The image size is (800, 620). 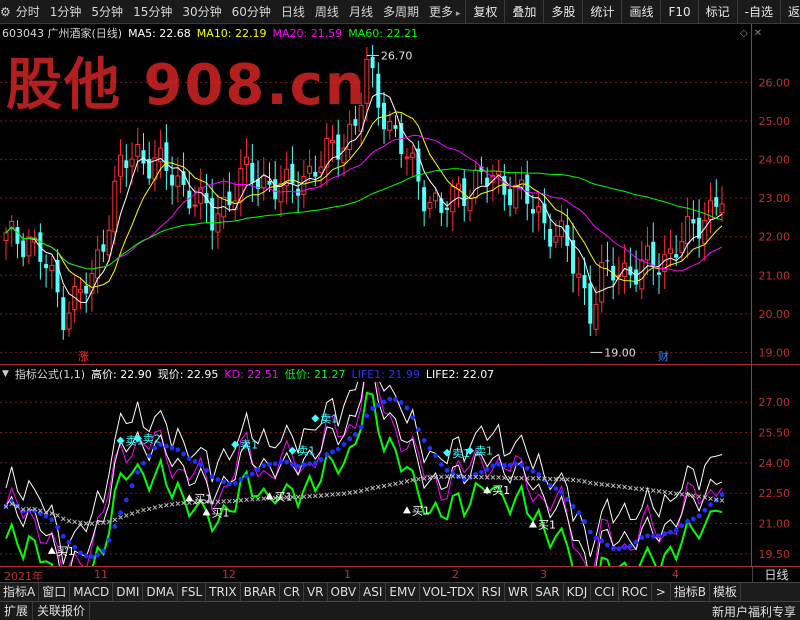 I want to click on tab-trix: TRIX, so click(x=223, y=592).